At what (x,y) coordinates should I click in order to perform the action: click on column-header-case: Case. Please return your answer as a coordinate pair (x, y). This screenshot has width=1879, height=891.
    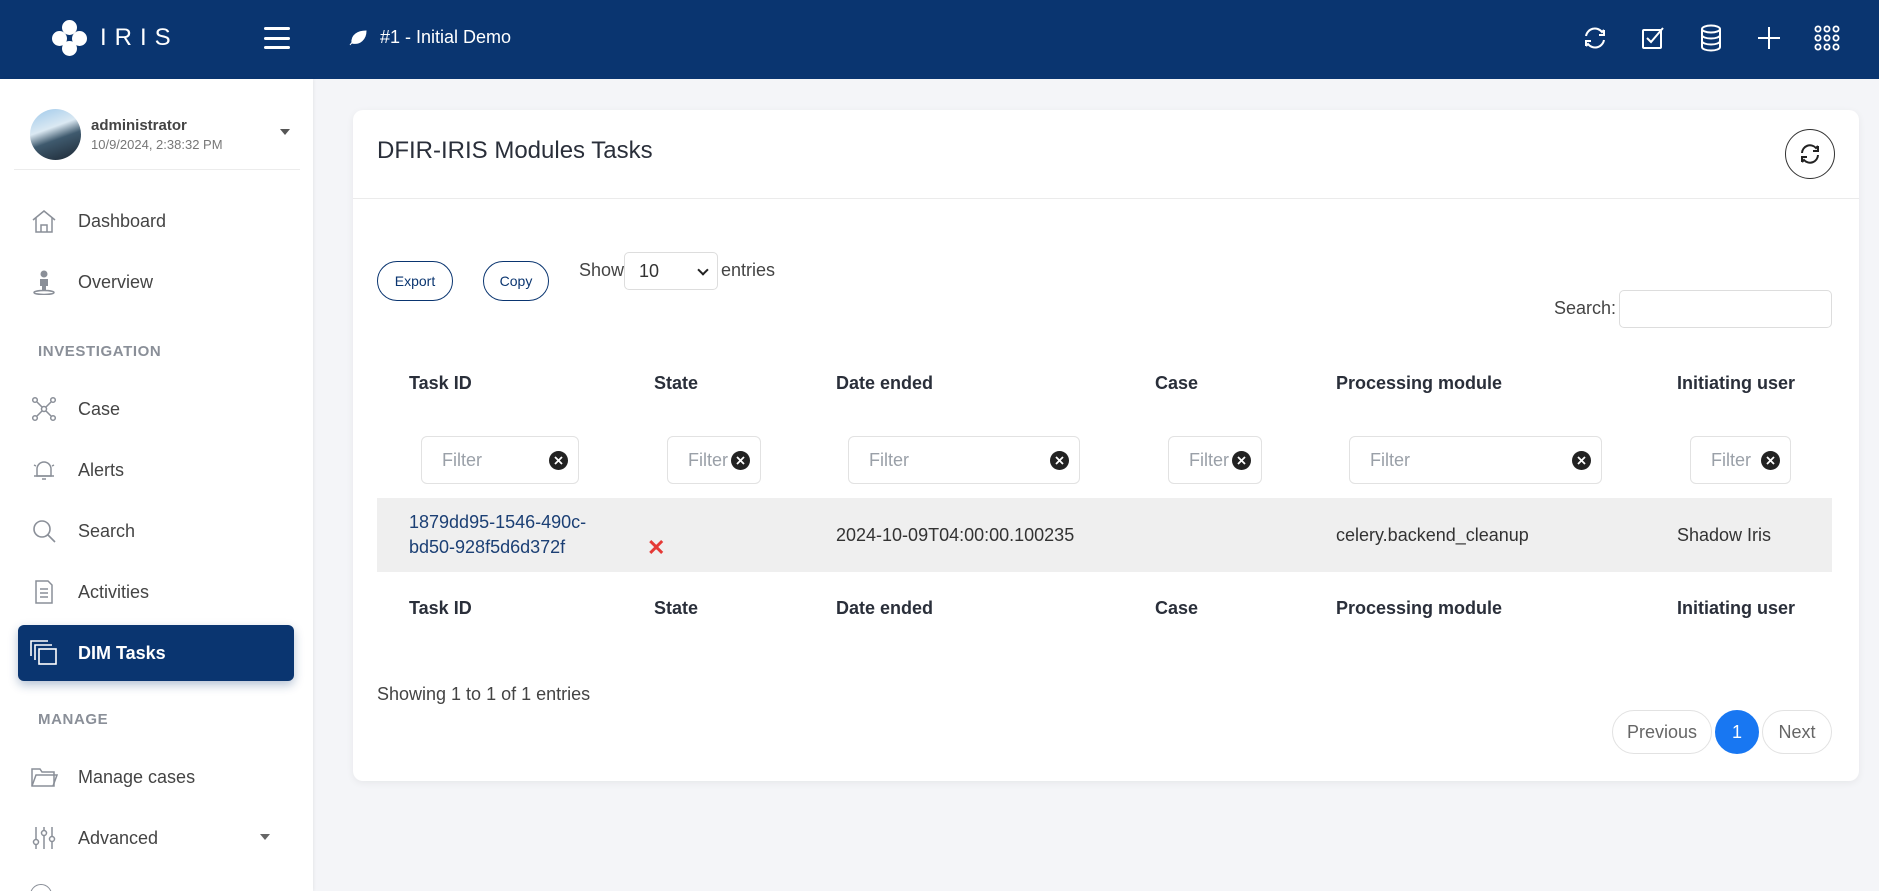
    Looking at the image, I should click on (1176, 383).